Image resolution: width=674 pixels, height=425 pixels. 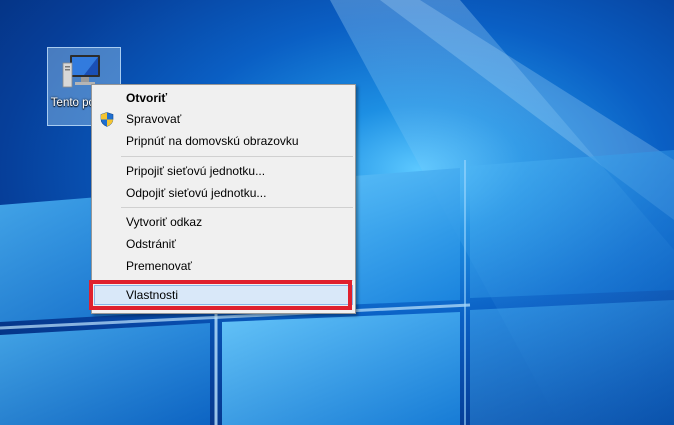 What do you see at coordinates (151, 244) in the screenshot?
I see `menu-item-label: Odstrániť` at bounding box center [151, 244].